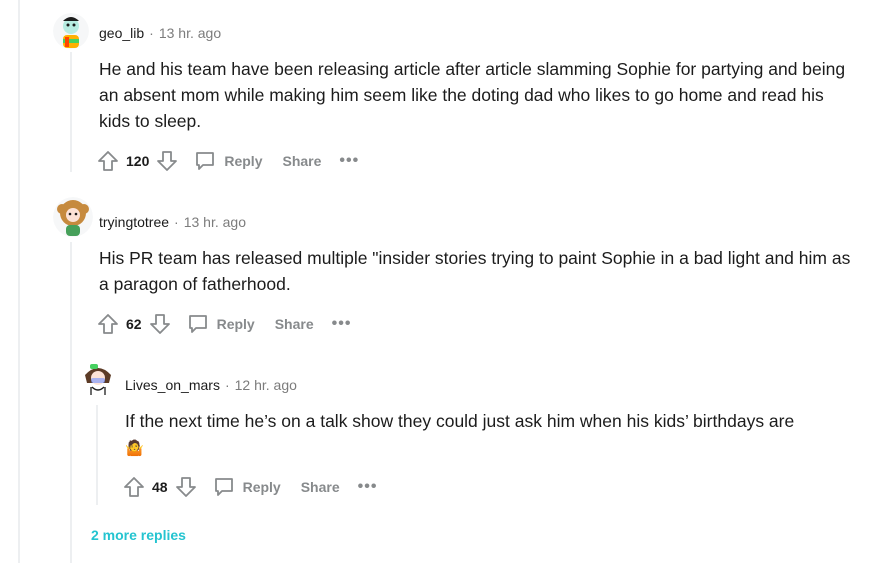 Image resolution: width=891 pixels, height=563 pixels. I want to click on thread-line-geo, so click(71, 112).